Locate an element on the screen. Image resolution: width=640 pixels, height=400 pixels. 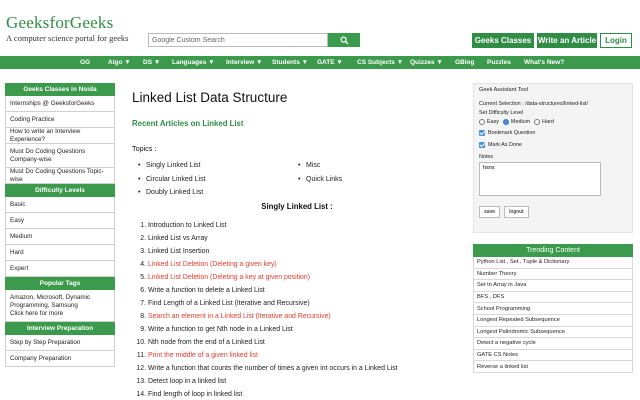
article-list-item: 13. Detect loop in a linked list is located at coordinates (297, 381).